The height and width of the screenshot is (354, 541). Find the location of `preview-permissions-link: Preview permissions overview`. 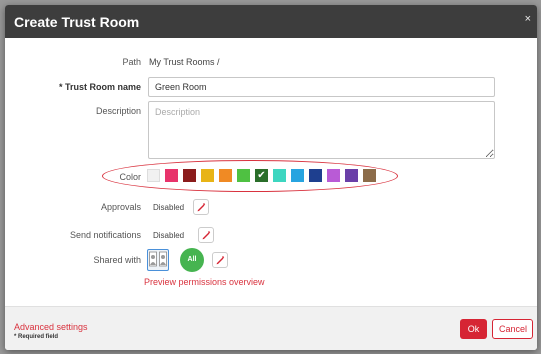

preview-permissions-link: Preview permissions overview is located at coordinates (204, 282).